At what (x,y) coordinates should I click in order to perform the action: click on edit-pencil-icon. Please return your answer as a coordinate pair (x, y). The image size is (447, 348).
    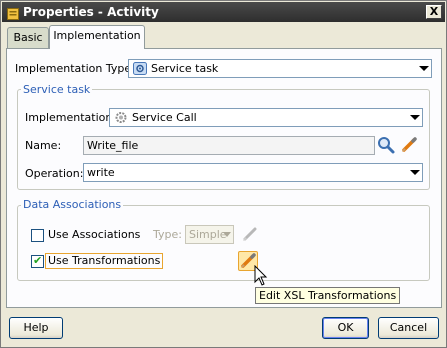
    Looking at the image, I should click on (409, 145).